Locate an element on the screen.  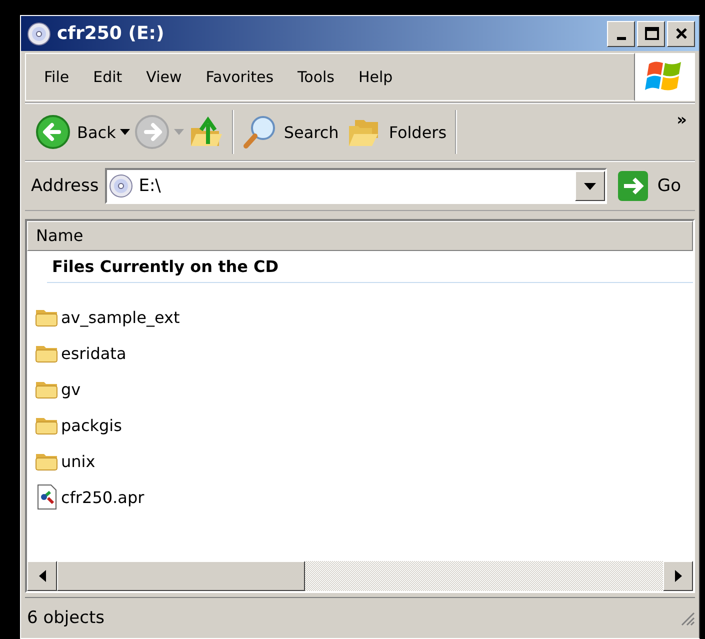
status-text: 6 objects is located at coordinates (65, 618).